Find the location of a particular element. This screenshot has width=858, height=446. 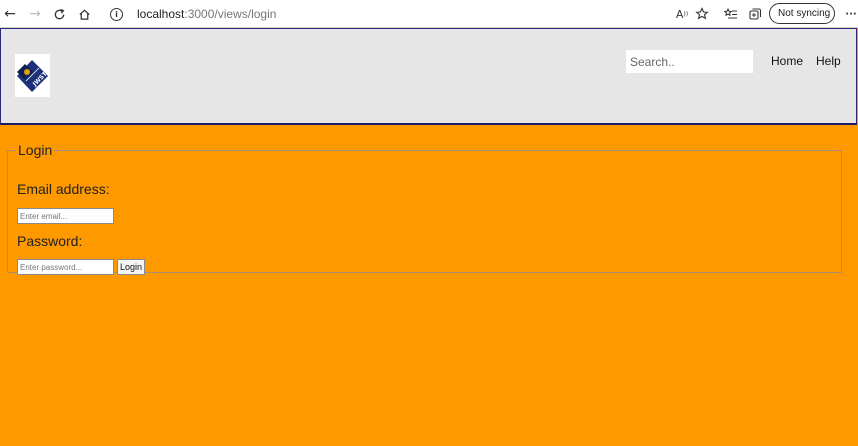

url-text: localhost:3000/views/login is located at coordinates (206, 14).